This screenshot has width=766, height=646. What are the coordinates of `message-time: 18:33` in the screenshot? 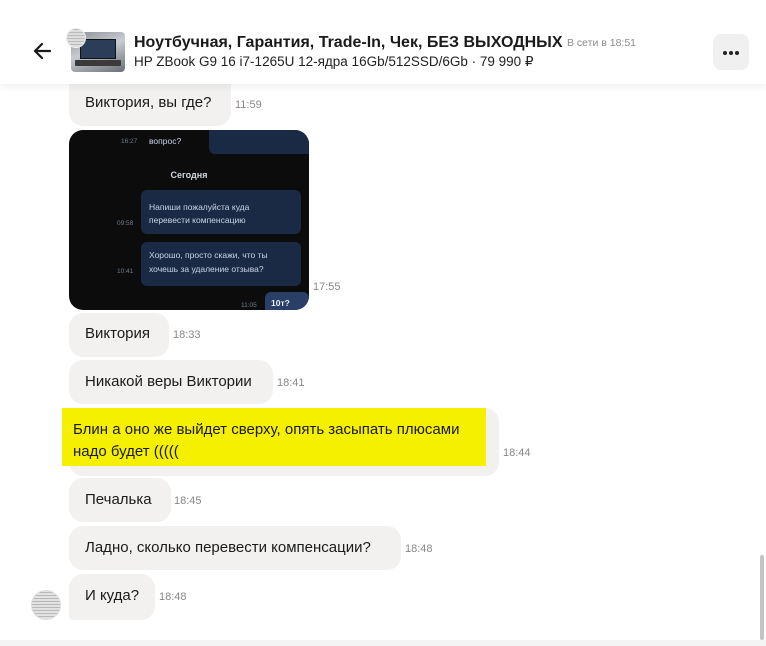 It's located at (187, 335).